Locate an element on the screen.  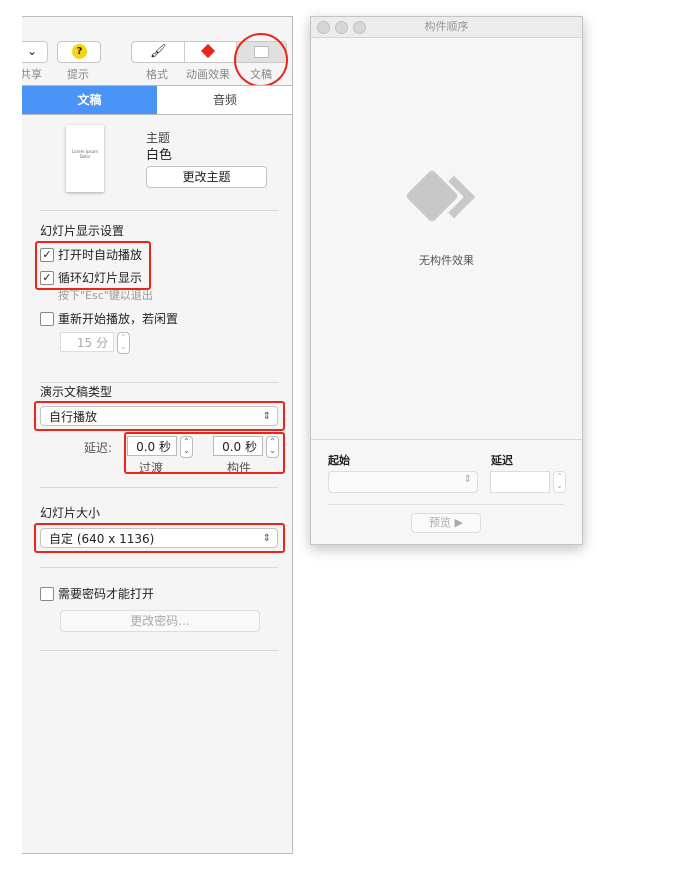
title-bar: 构件顺序 is located at coordinates (446, 27).